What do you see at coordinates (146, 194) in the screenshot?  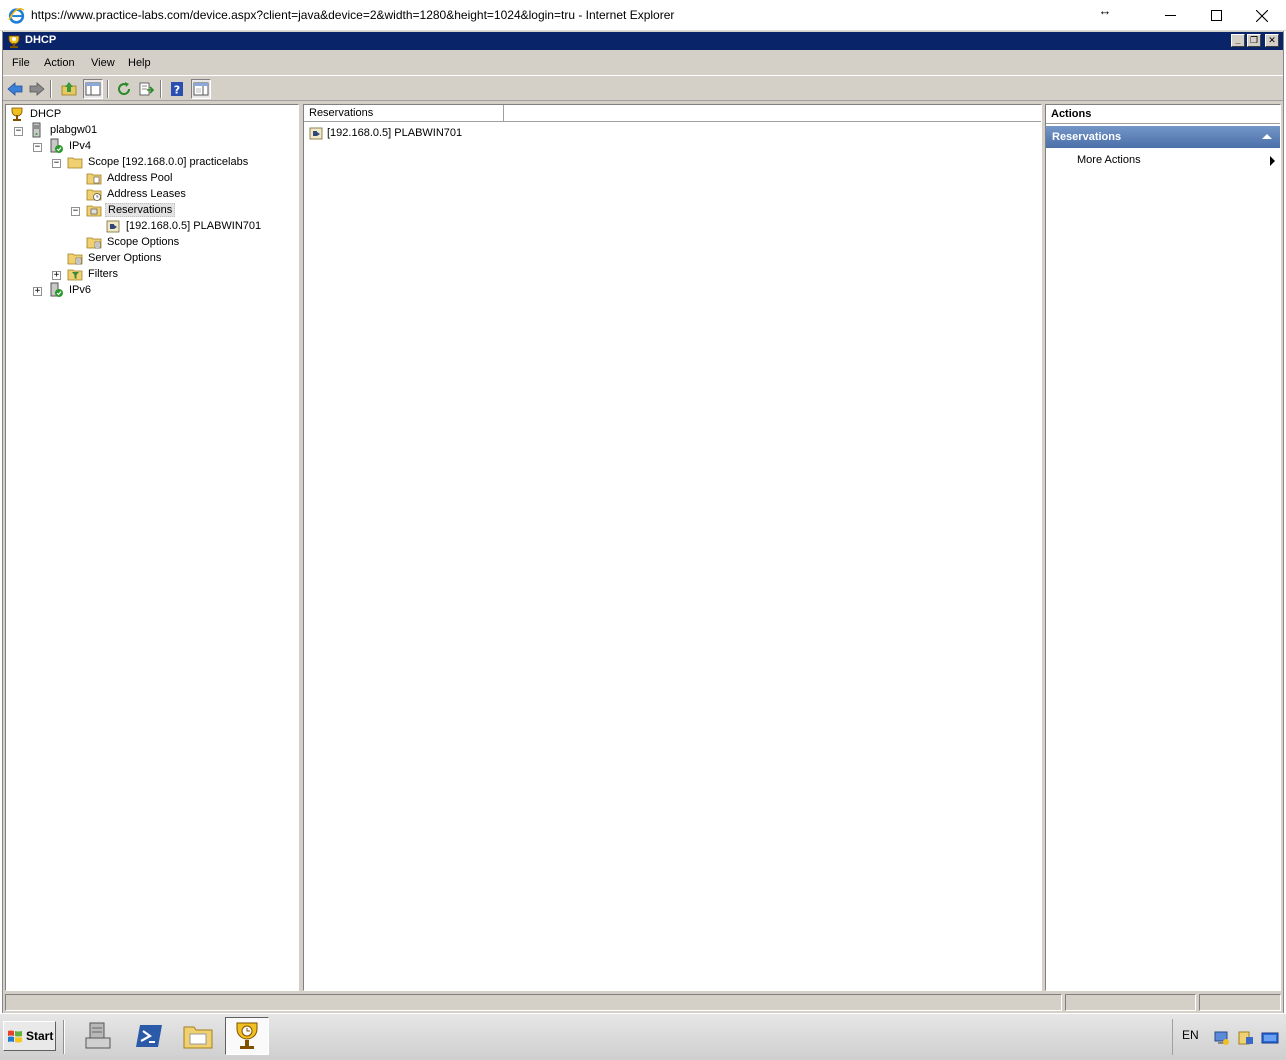 I see `tree-label: Address Leases` at bounding box center [146, 194].